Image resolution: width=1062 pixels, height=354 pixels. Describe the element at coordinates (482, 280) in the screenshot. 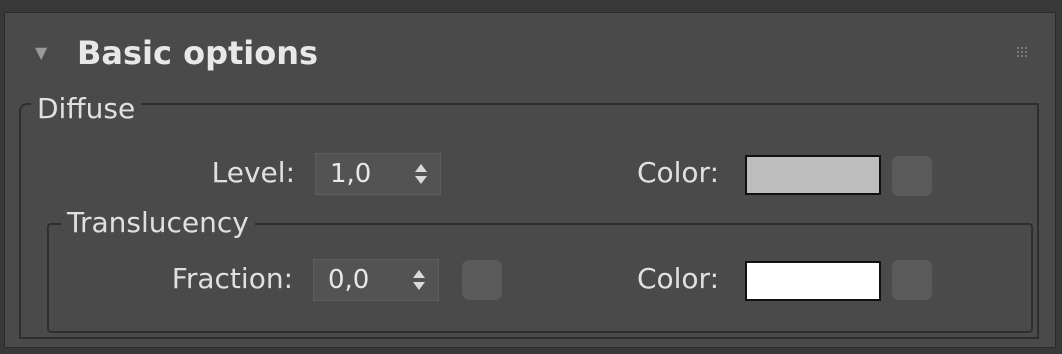

I see `fraction-map-button` at that location.